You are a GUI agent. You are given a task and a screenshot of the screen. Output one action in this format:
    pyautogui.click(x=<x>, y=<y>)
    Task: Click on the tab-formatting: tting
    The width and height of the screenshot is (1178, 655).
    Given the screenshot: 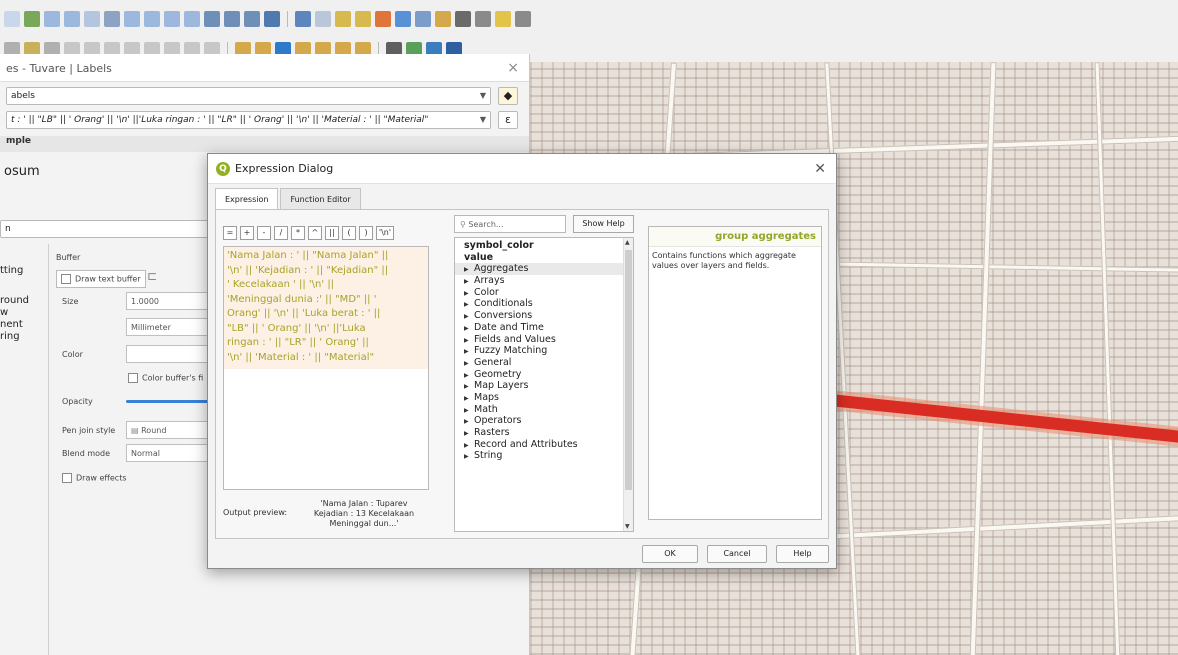 What is the action you would take?
    pyautogui.click(x=11, y=270)
    